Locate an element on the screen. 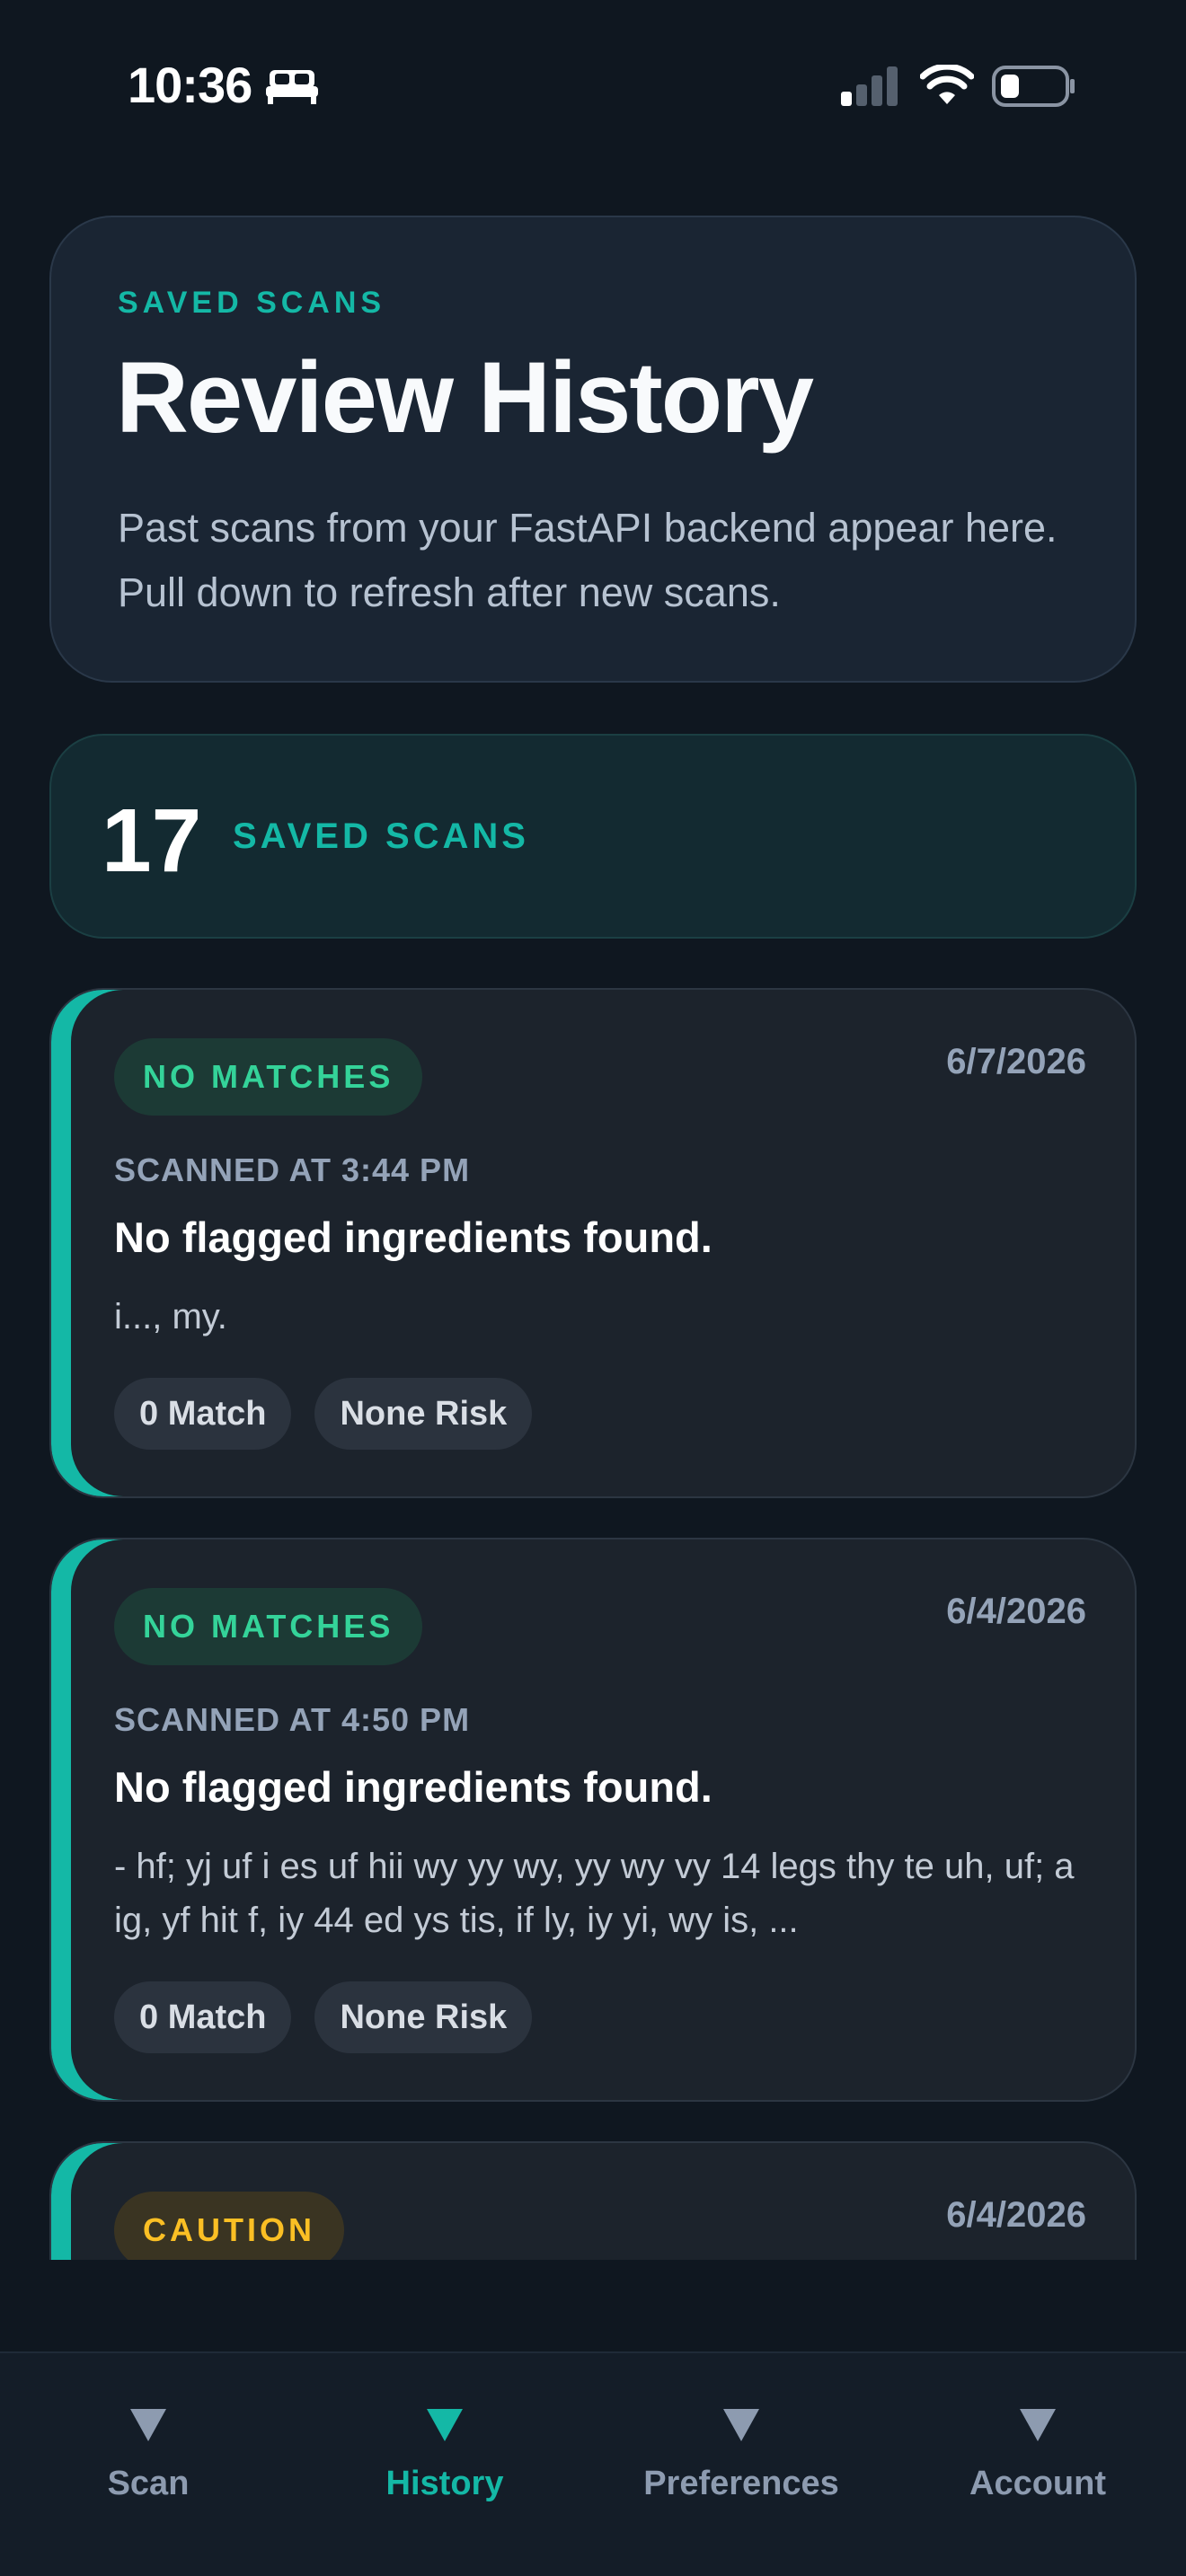 This screenshot has width=1186, height=2576. tab-history: History is located at coordinates (444, 2464).